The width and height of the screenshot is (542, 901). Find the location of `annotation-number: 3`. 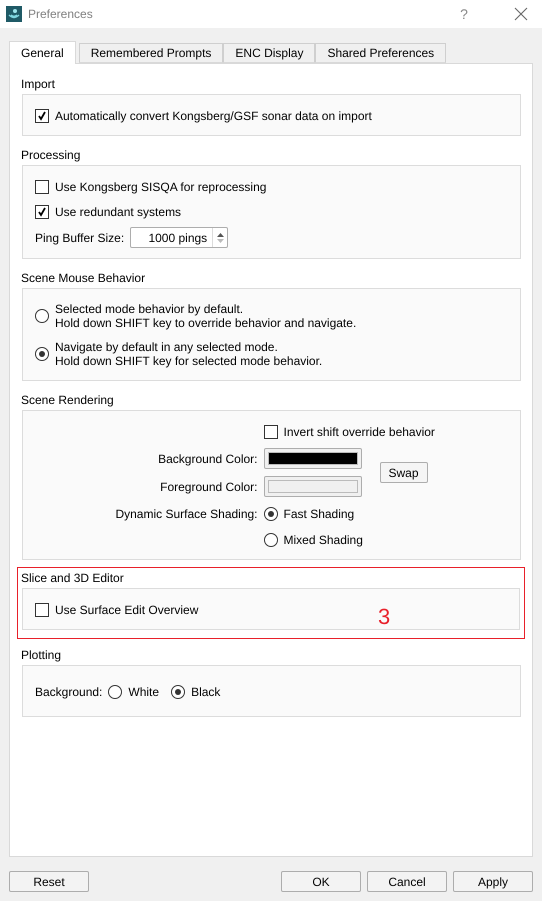

annotation-number: 3 is located at coordinates (384, 617).